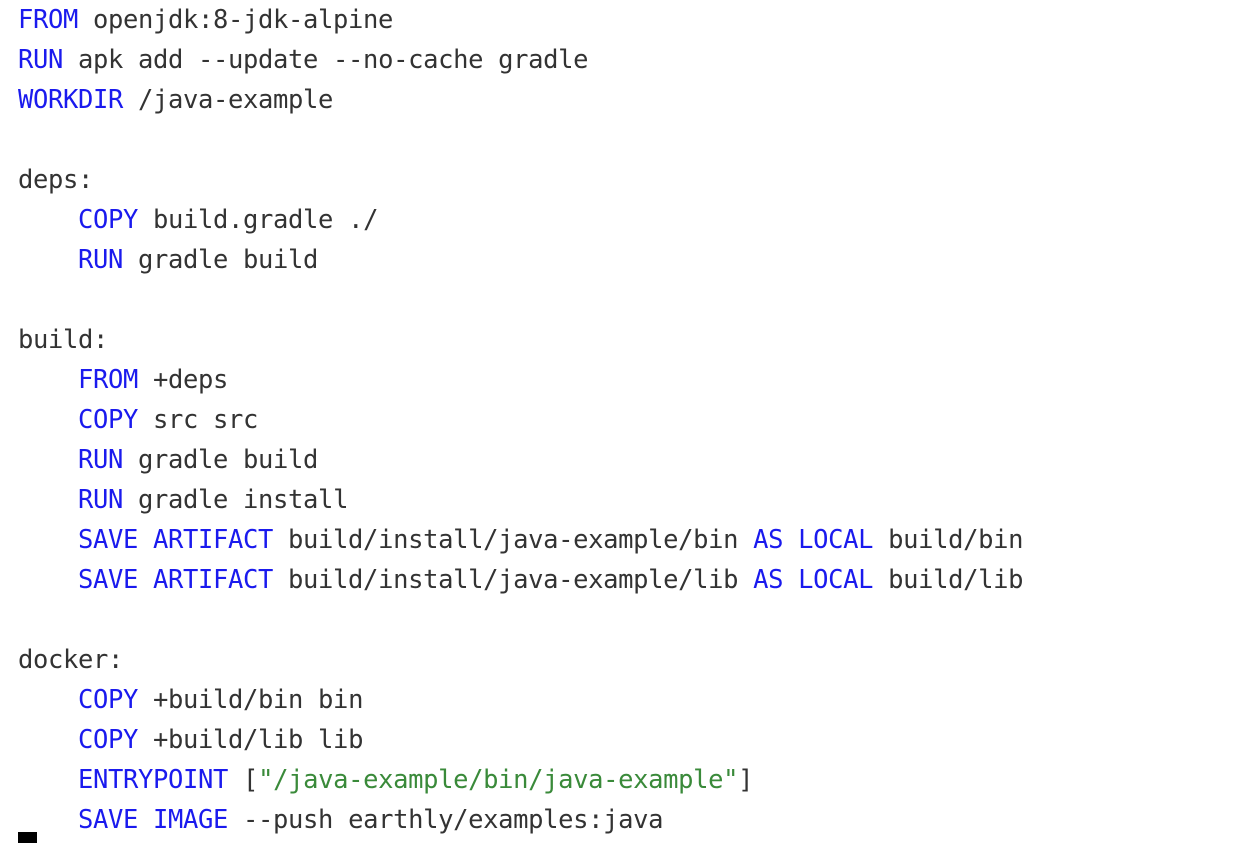 This screenshot has height=846, width=1250. What do you see at coordinates (520, 180) in the screenshot?
I see `code-line: deps:` at bounding box center [520, 180].